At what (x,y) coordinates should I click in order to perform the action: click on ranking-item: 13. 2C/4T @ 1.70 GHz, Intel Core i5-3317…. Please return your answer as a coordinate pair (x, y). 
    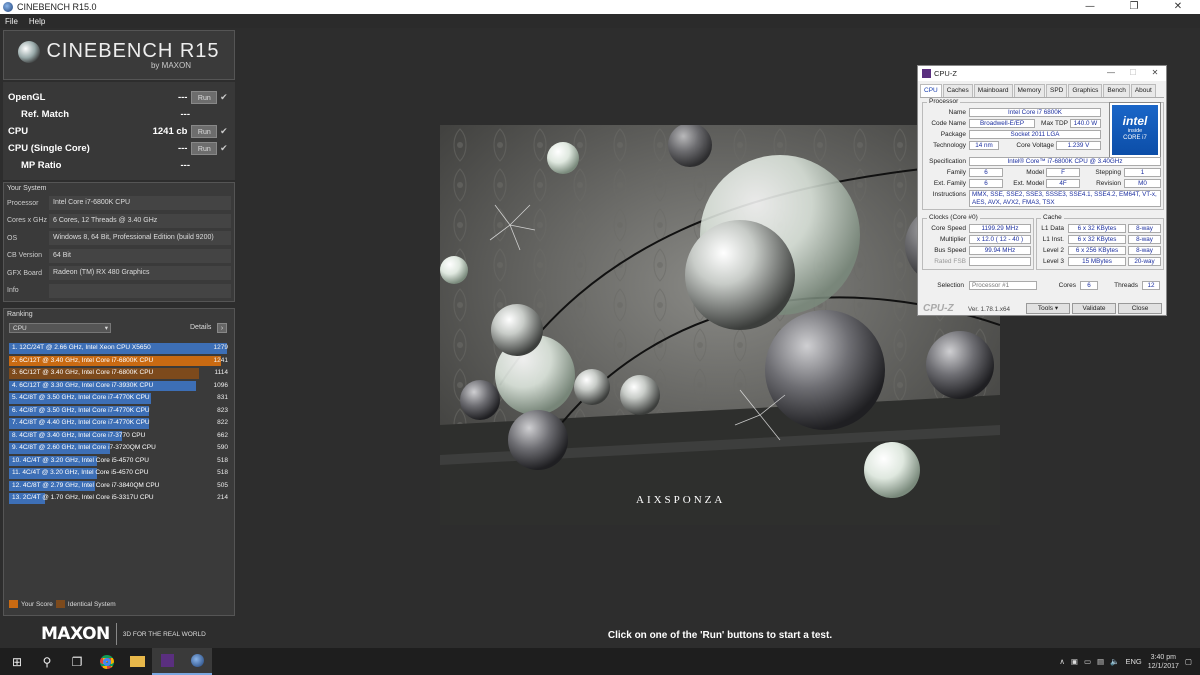
    Looking at the image, I should click on (120, 498).